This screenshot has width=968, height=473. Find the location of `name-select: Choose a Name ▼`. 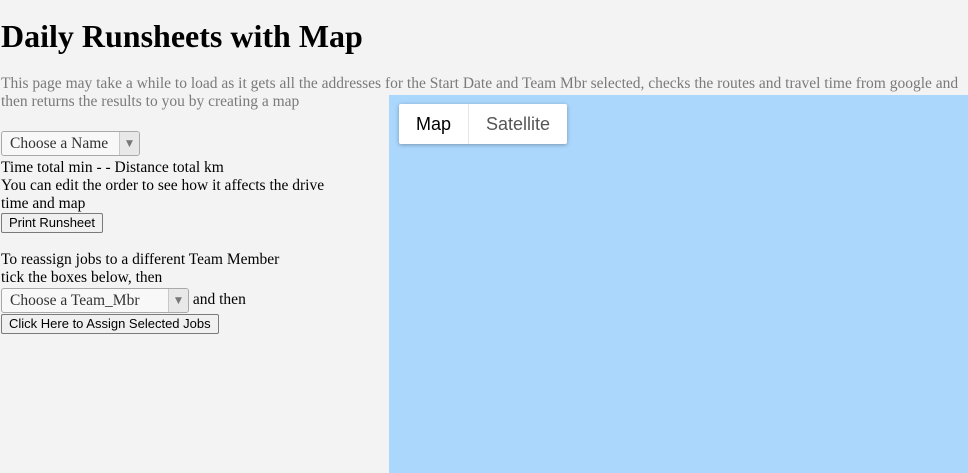

name-select: Choose a Name ▼ is located at coordinates (70, 143).